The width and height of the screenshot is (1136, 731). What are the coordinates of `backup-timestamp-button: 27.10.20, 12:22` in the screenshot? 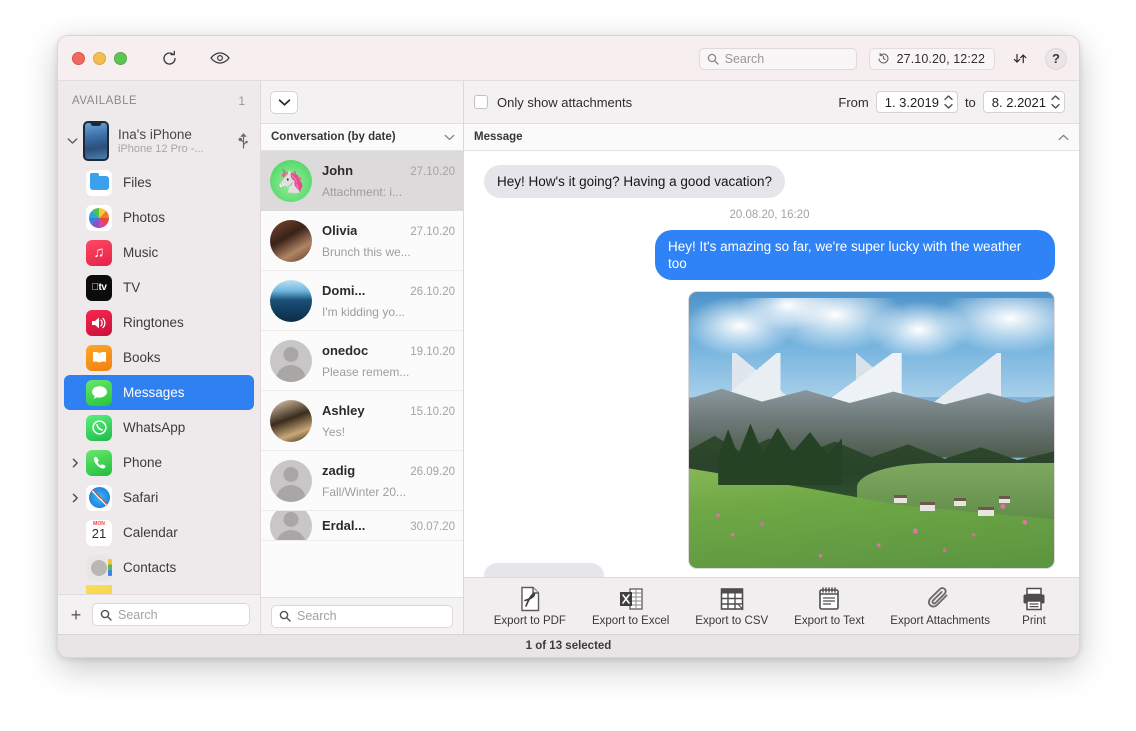 It's located at (931, 58).